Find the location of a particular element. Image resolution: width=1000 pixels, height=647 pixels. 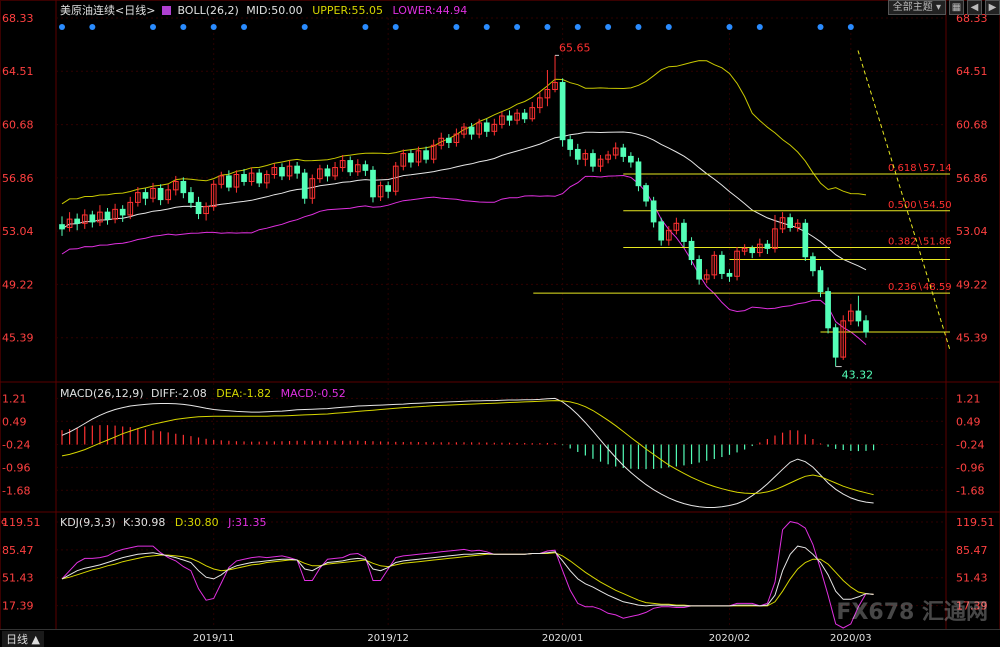

y-tick-label-right: 56.86 is located at coordinates (972, 178).